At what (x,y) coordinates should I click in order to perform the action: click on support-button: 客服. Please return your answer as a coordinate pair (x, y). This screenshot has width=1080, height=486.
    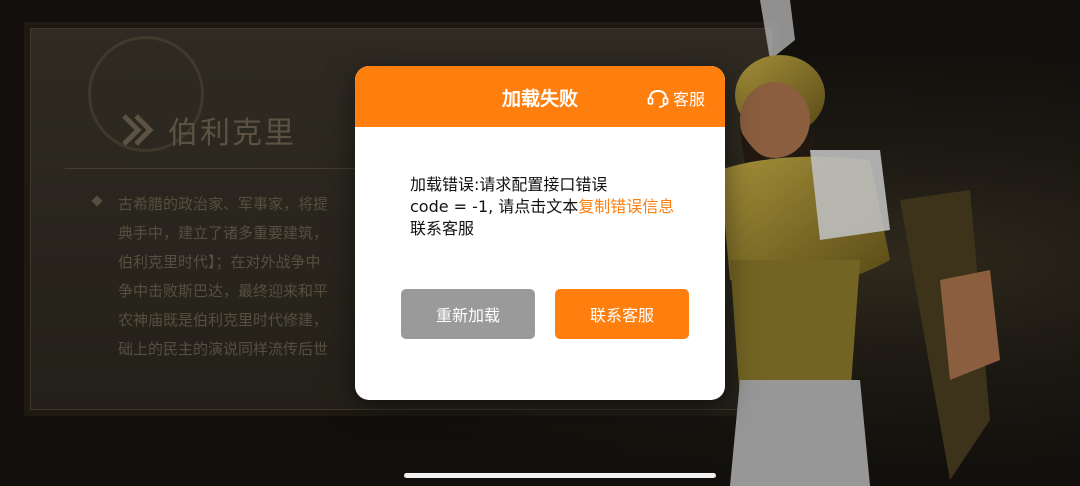
    Looking at the image, I should click on (676, 98).